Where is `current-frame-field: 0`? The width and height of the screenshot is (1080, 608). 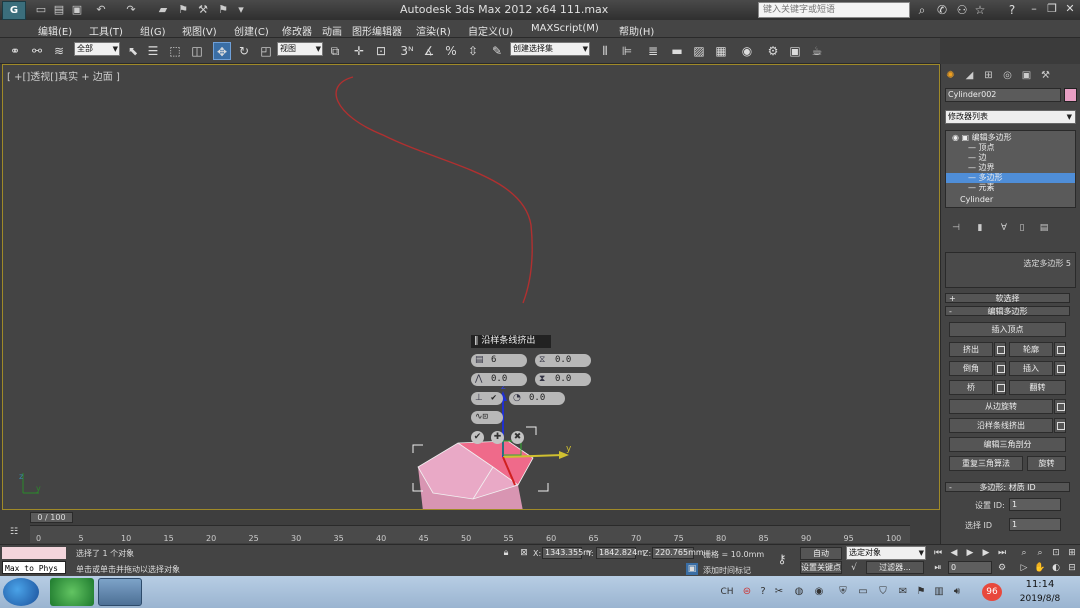
current-frame-field: 0 is located at coordinates (970, 567).